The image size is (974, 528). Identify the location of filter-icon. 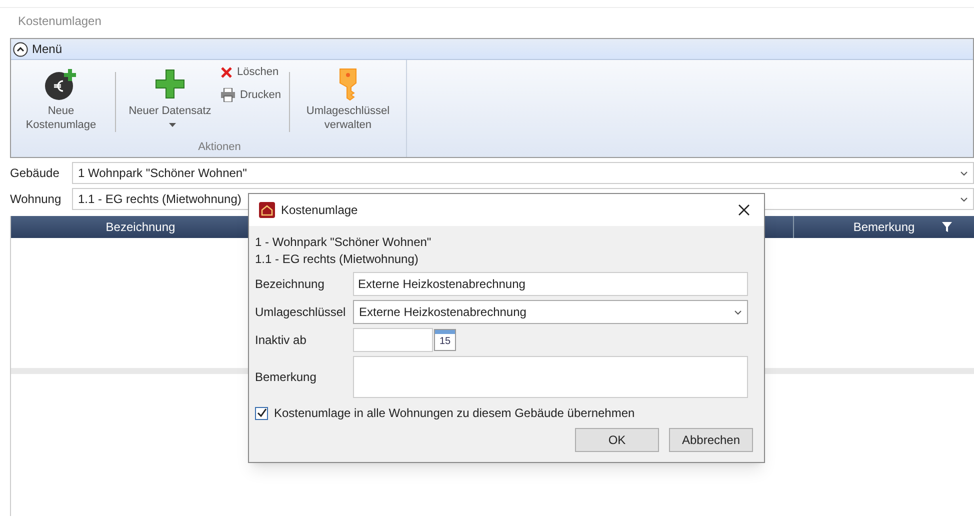
(947, 227).